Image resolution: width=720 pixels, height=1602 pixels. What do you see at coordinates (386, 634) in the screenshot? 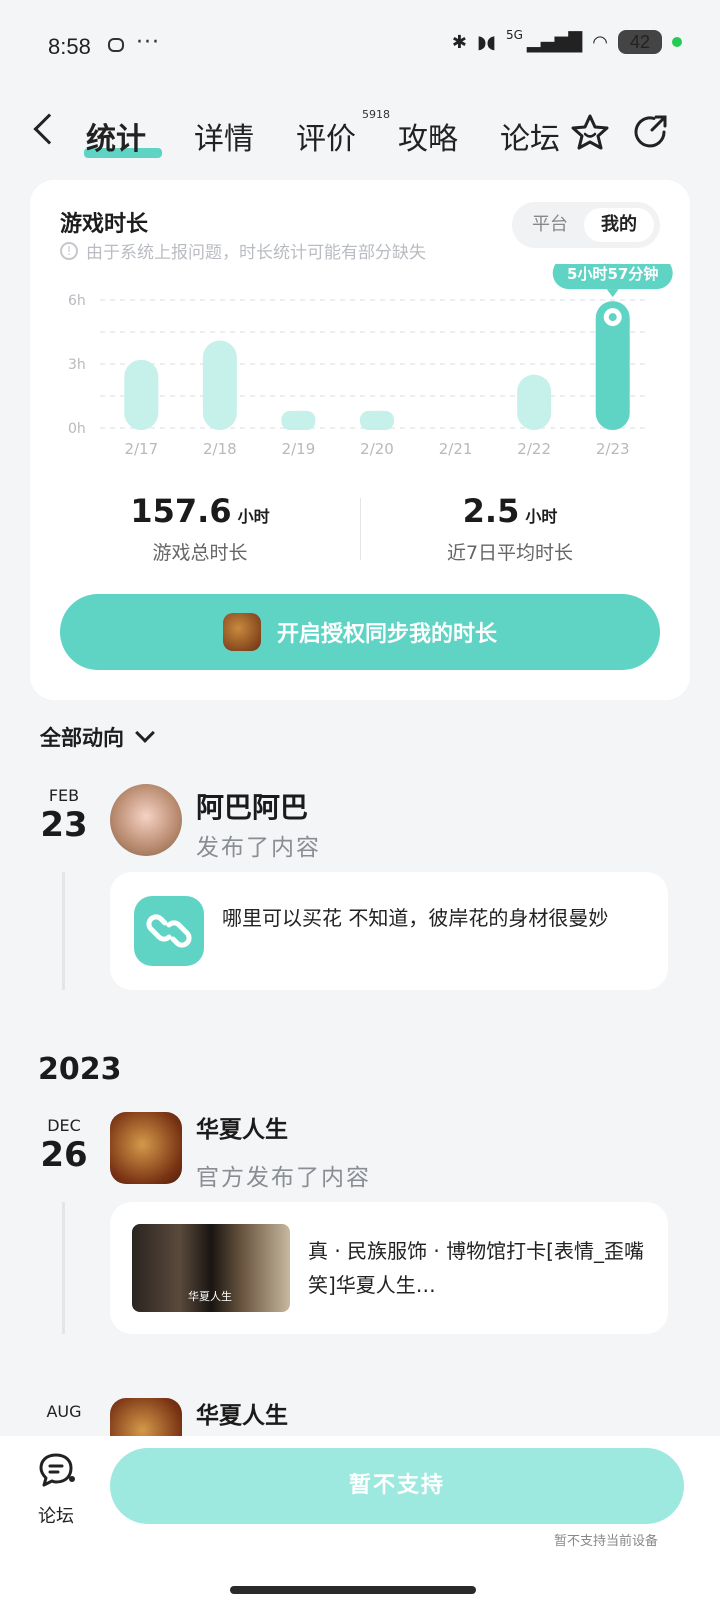
I see `sync-button-label: 开启授权同步我的时长` at bounding box center [386, 634].